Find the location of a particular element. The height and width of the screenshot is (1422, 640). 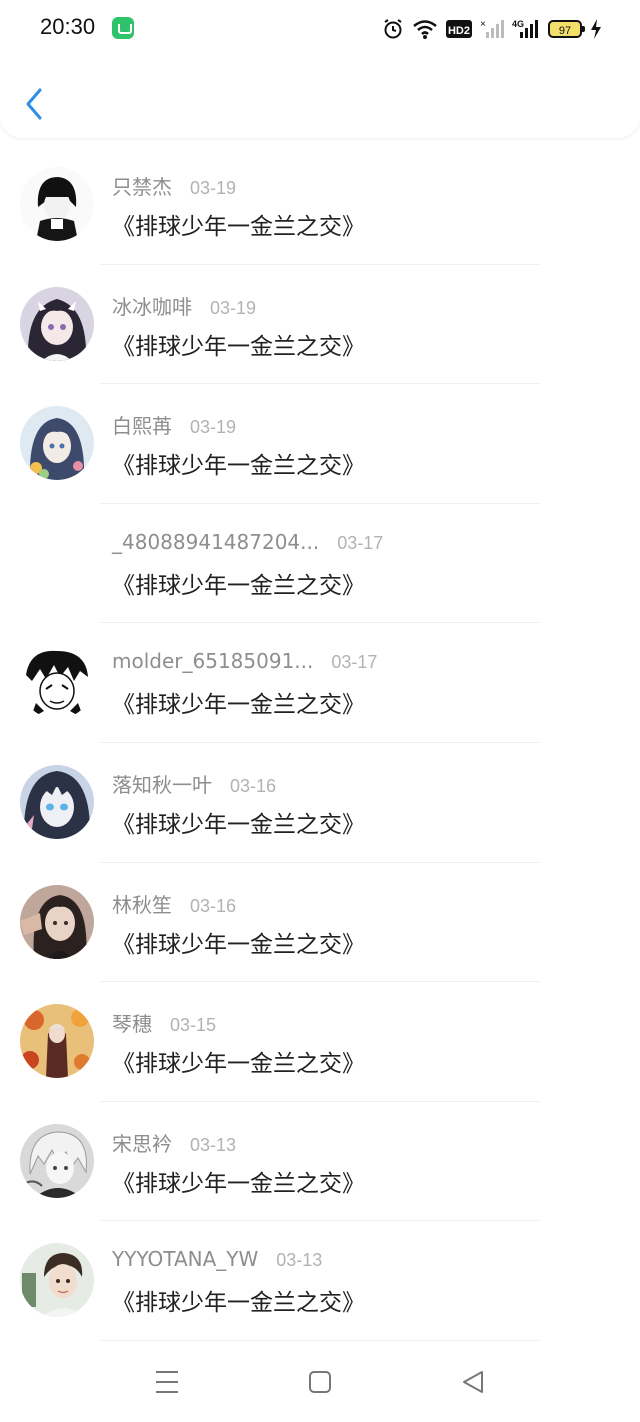

list-item: 冰冰咖啡 03-19 《排球少年一金兰之交》 is located at coordinates (320, 325).